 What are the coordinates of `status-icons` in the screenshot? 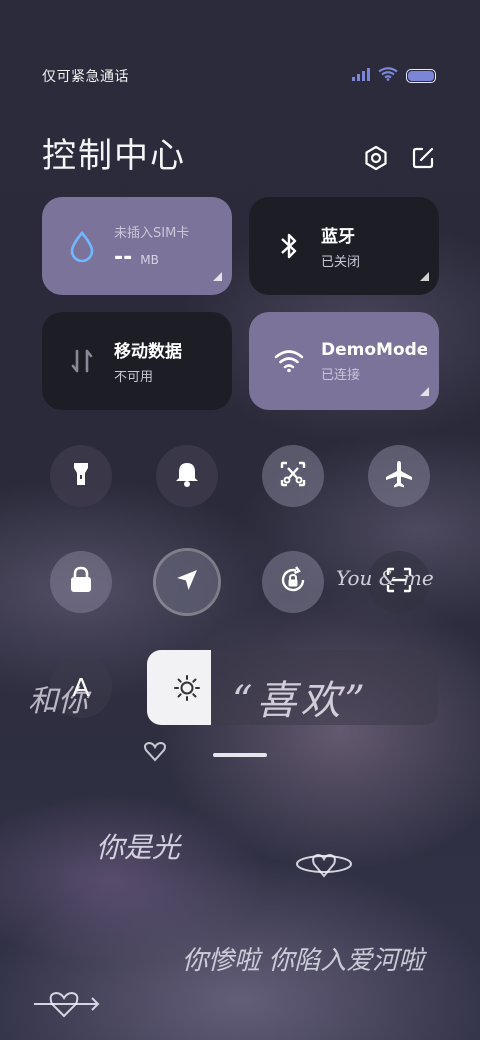 It's located at (394, 75).